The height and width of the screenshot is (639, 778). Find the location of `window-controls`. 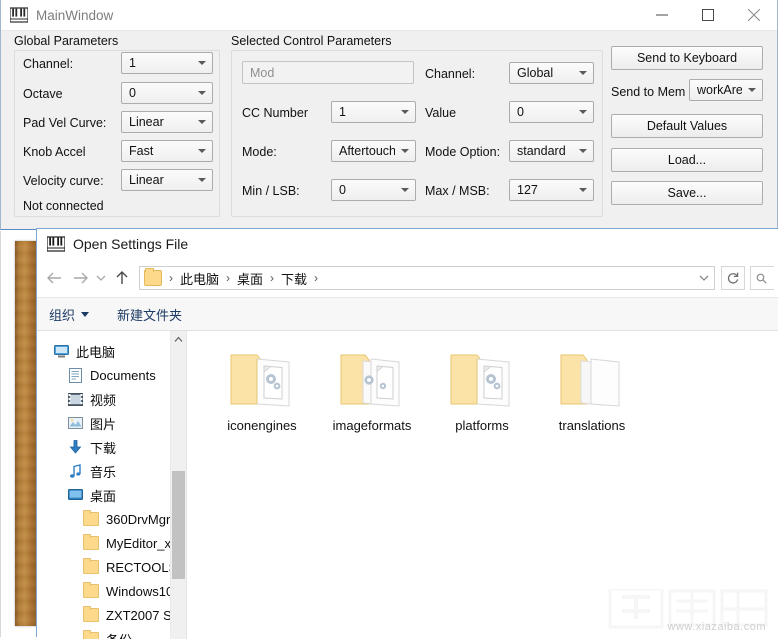

window-controls is located at coordinates (708, 15).